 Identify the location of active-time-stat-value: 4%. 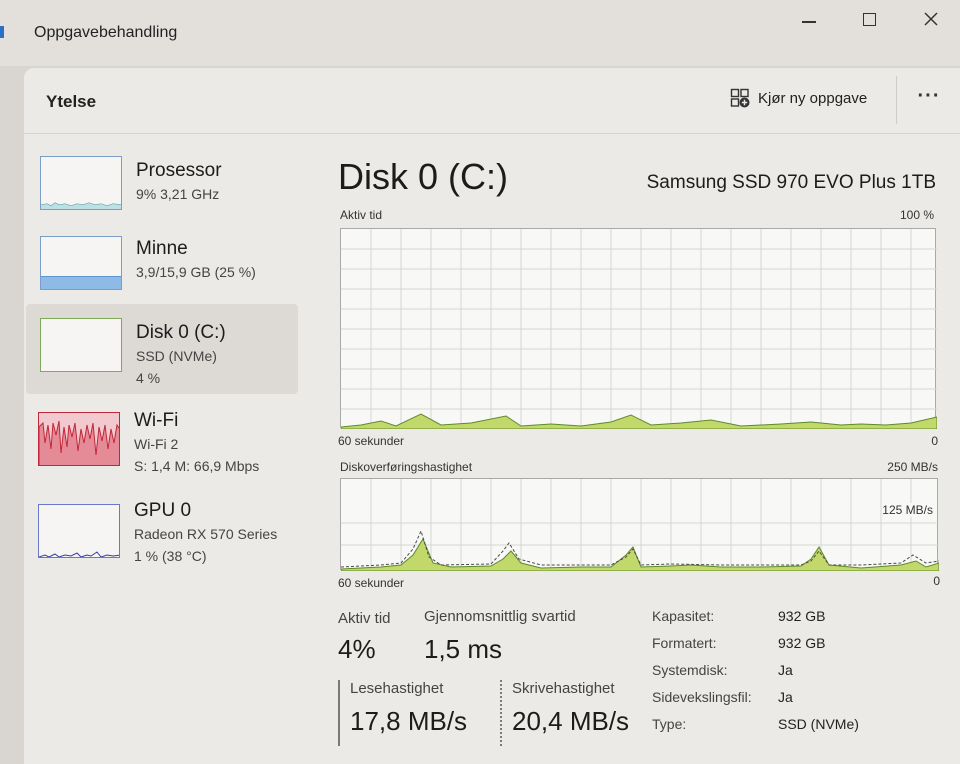
(357, 649).